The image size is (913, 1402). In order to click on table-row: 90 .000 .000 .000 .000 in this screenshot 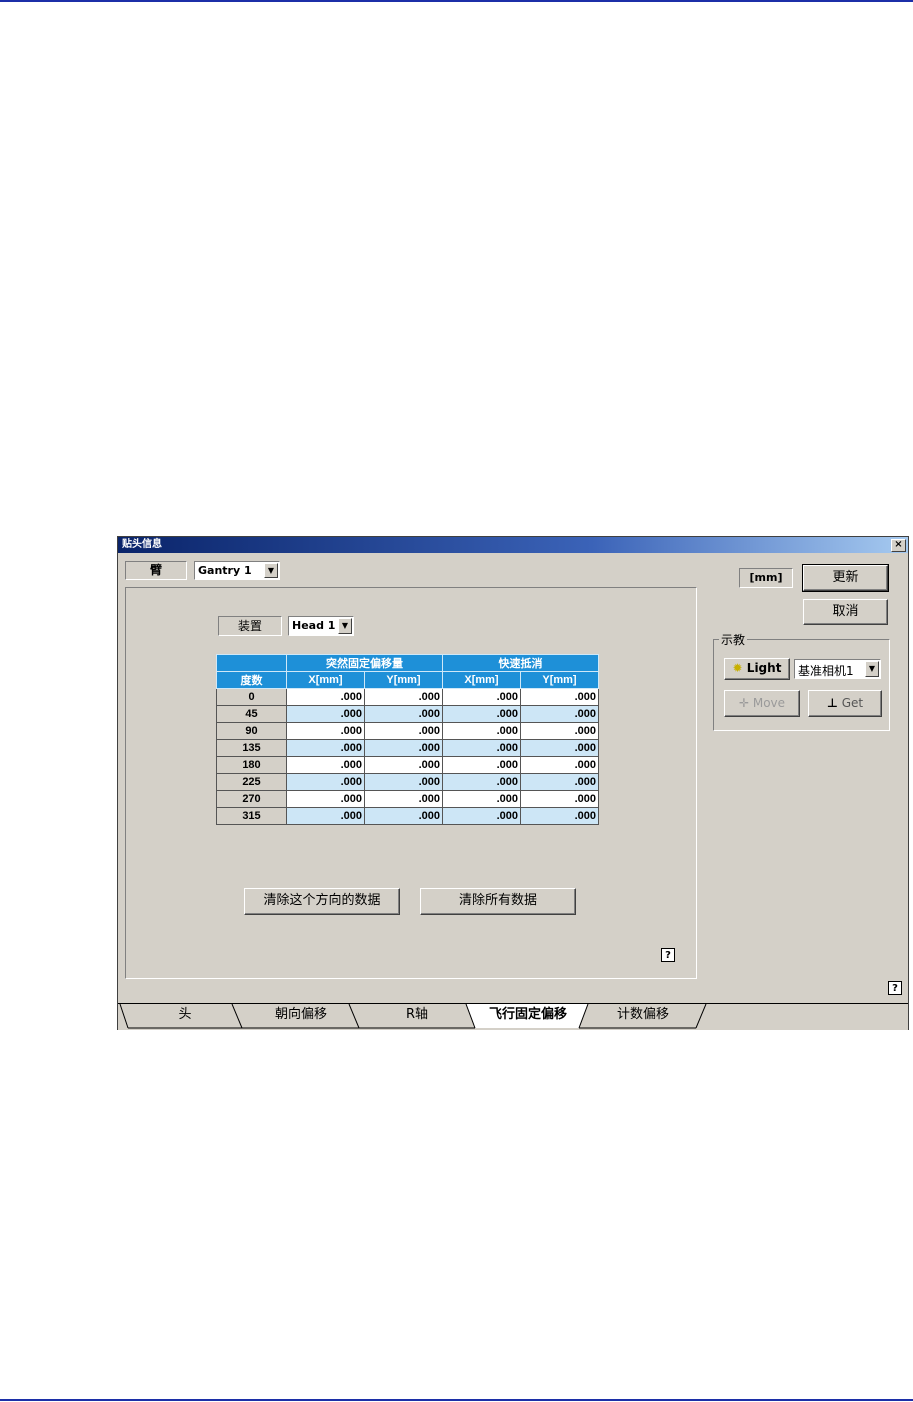, I will do `click(407, 731)`.